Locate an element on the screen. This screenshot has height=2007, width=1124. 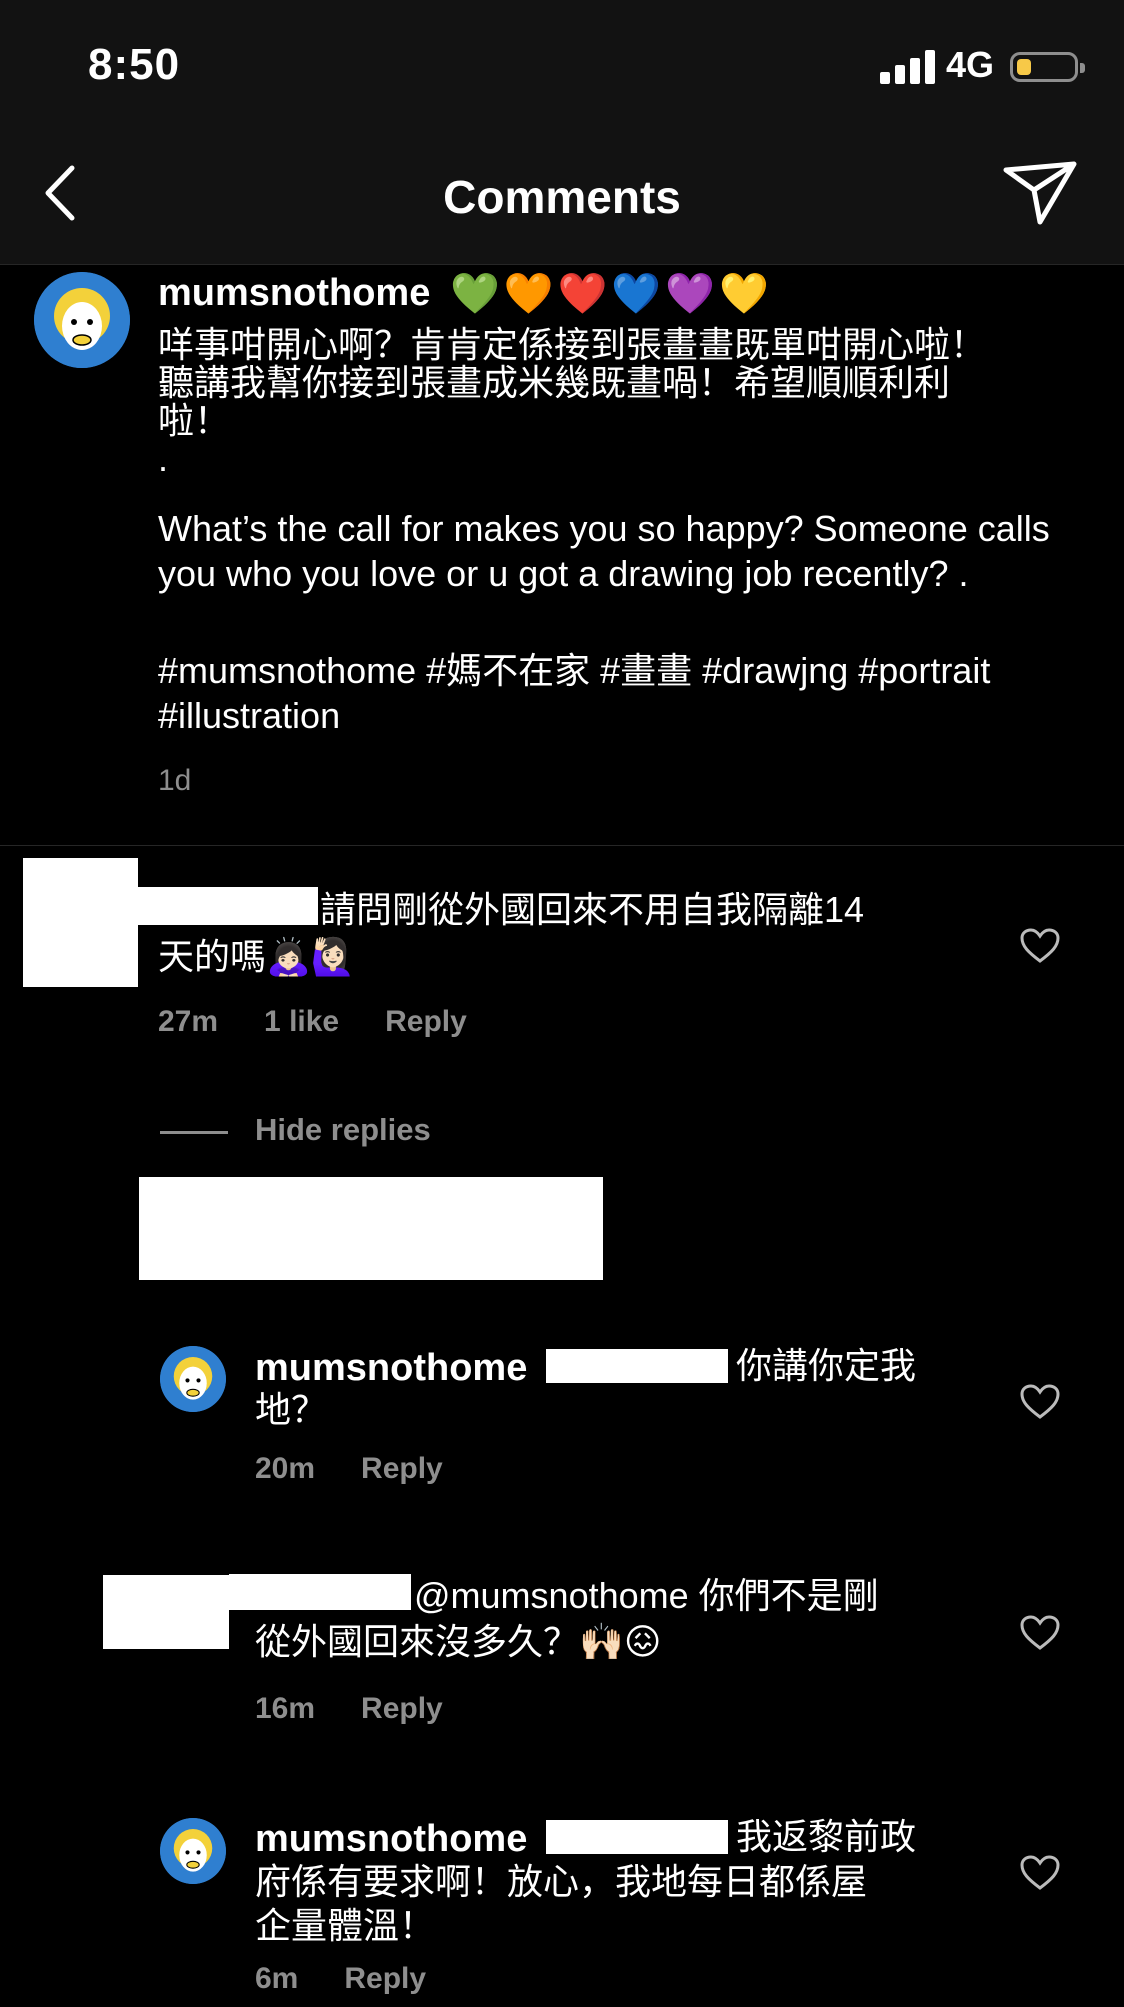
reply-text: @mumsnothome 你們不是剛 is located at coordinates (646, 1595).